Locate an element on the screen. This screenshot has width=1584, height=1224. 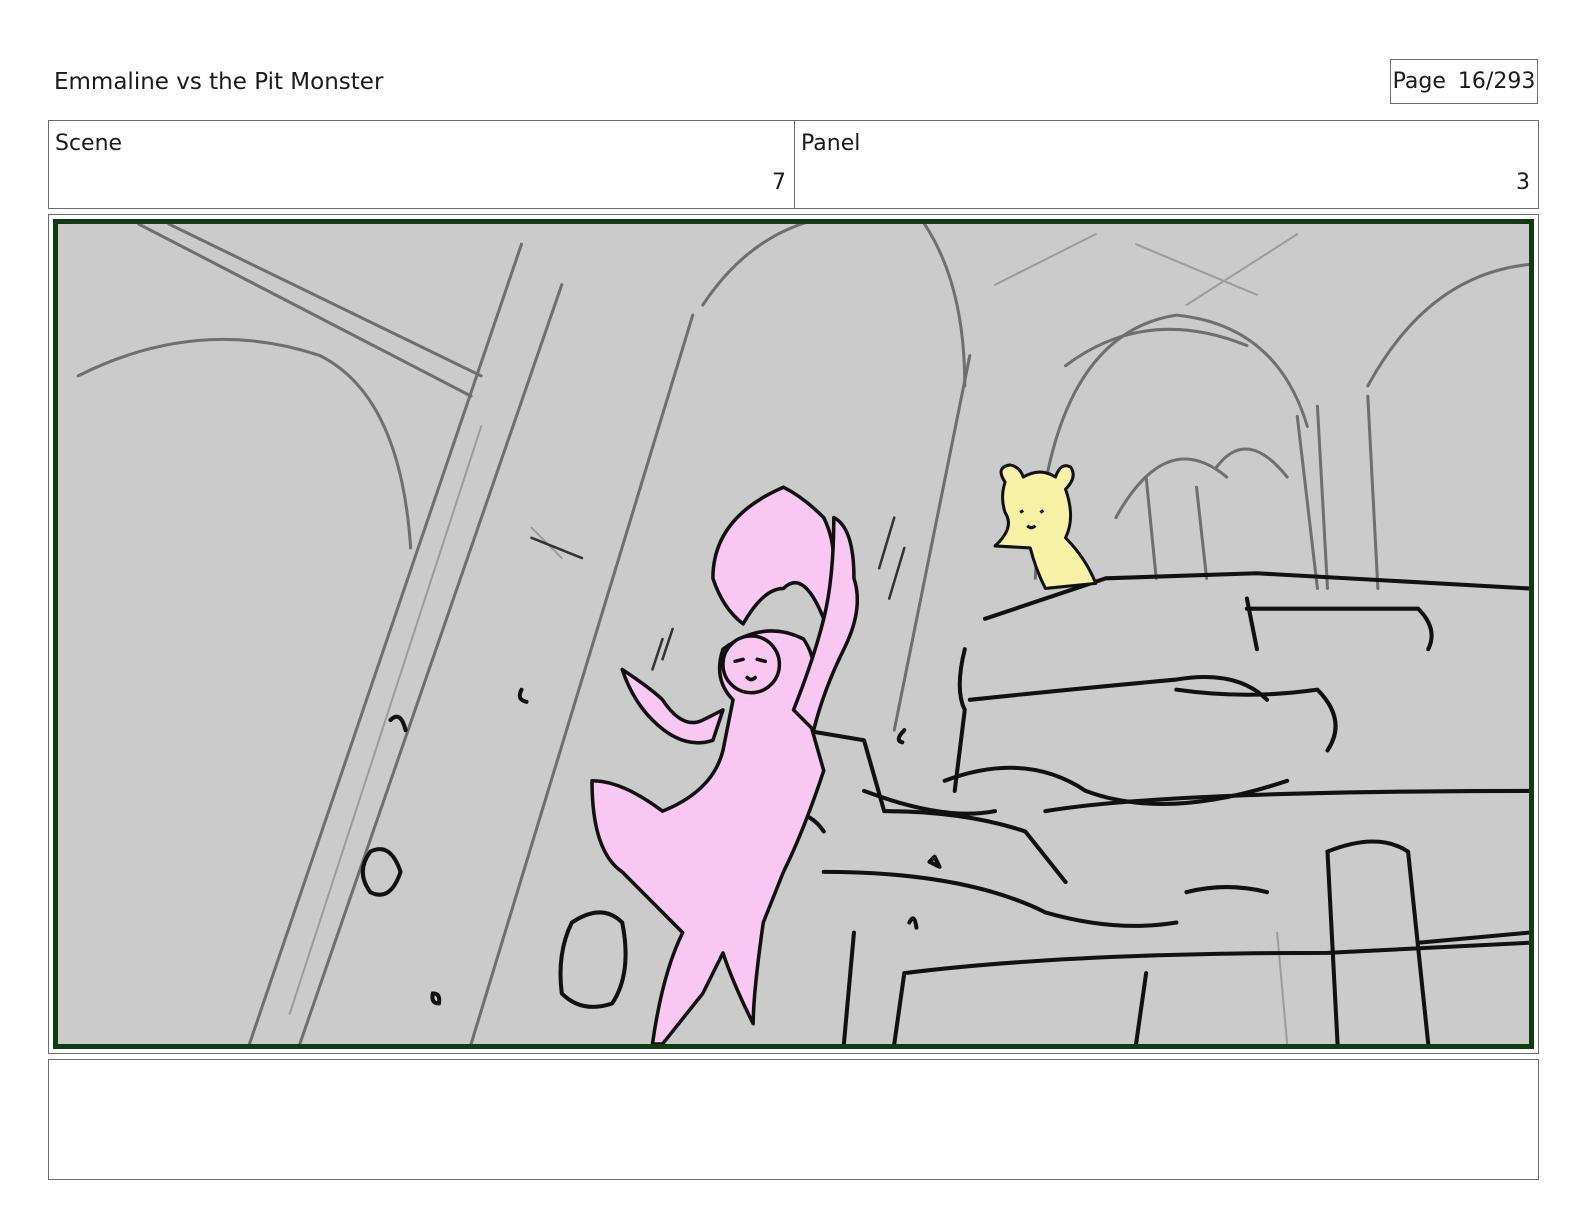
scene-panel-info: Scene 7 Panel 3 is located at coordinates (793, 164).